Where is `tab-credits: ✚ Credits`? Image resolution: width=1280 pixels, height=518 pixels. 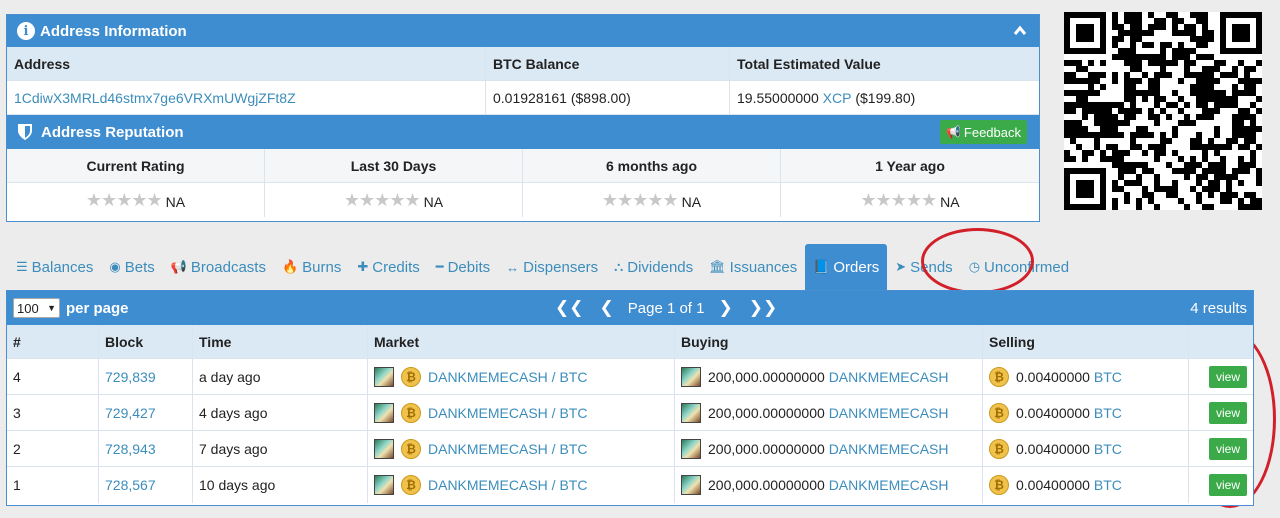 tab-credits: ✚ Credits is located at coordinates (388, 267).